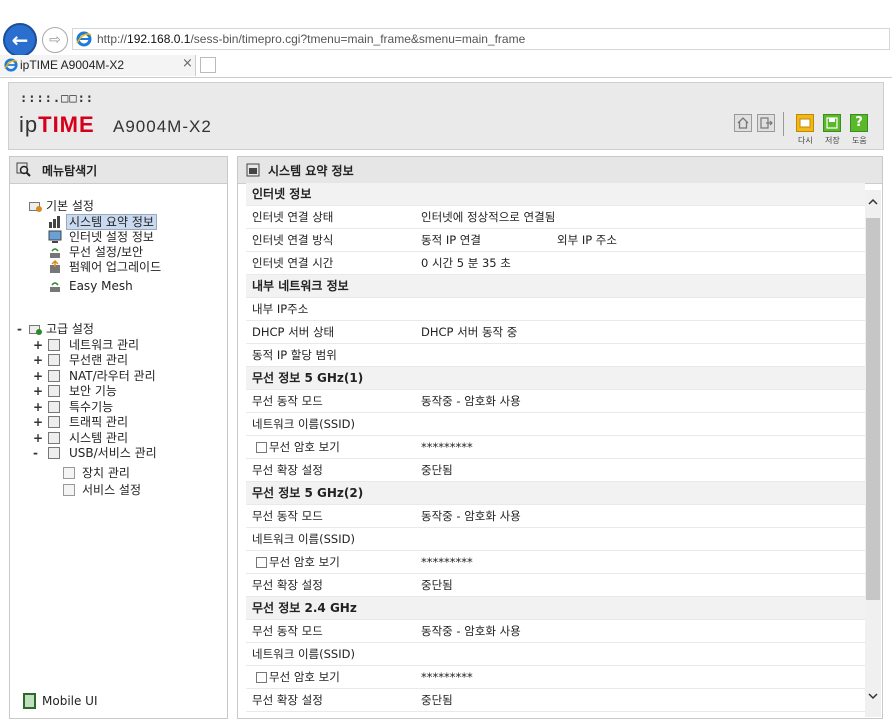 The height and width of the screenshot is (727, 892). What do you see at coordinates (293, 263) in the screenshot?
I see `row-label: 인터넷 연결 시간` at bounding box center [293, 263].